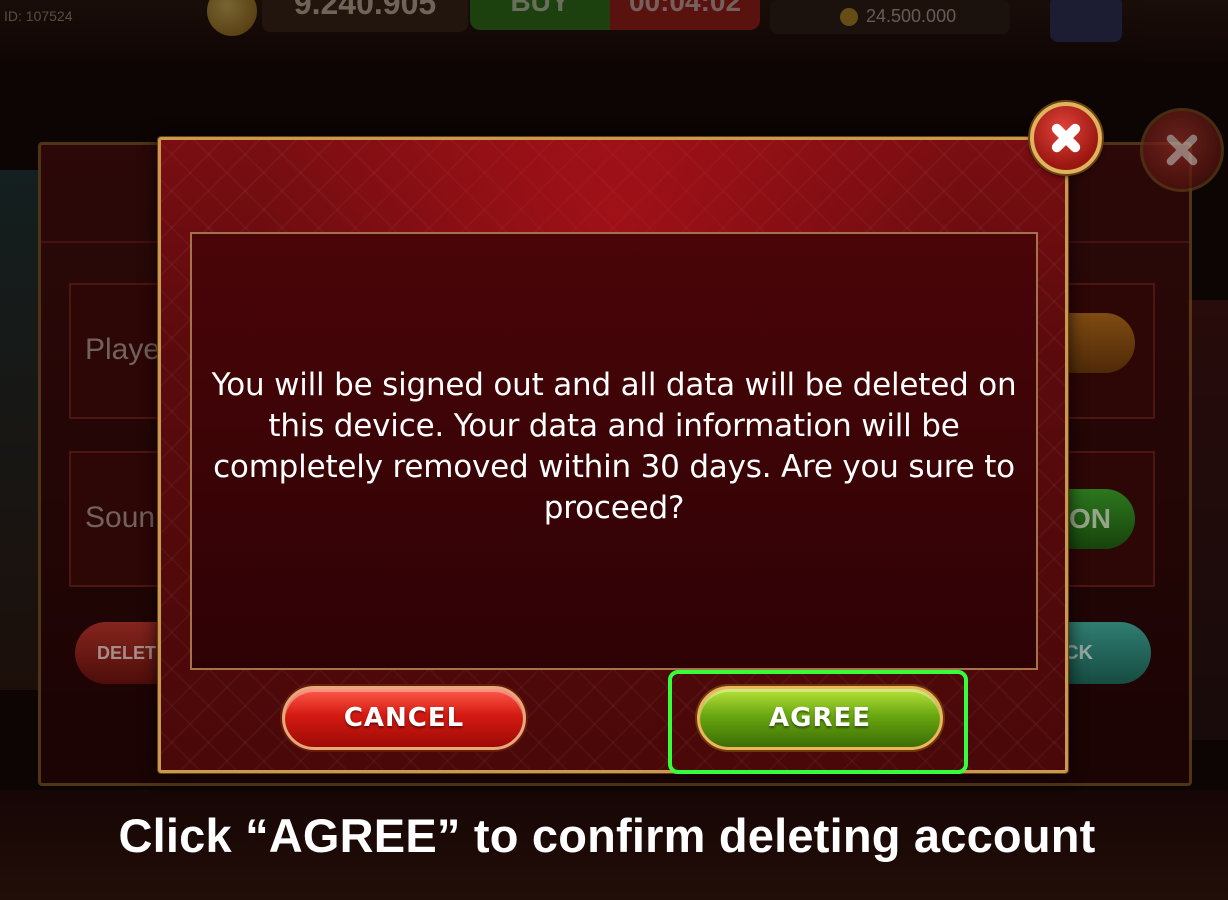 The height and width of the screenshot is (900, 1228). Describe the element at coordinates (1182, 150) in the screenshot. I see `settings-close-icon` at that location.